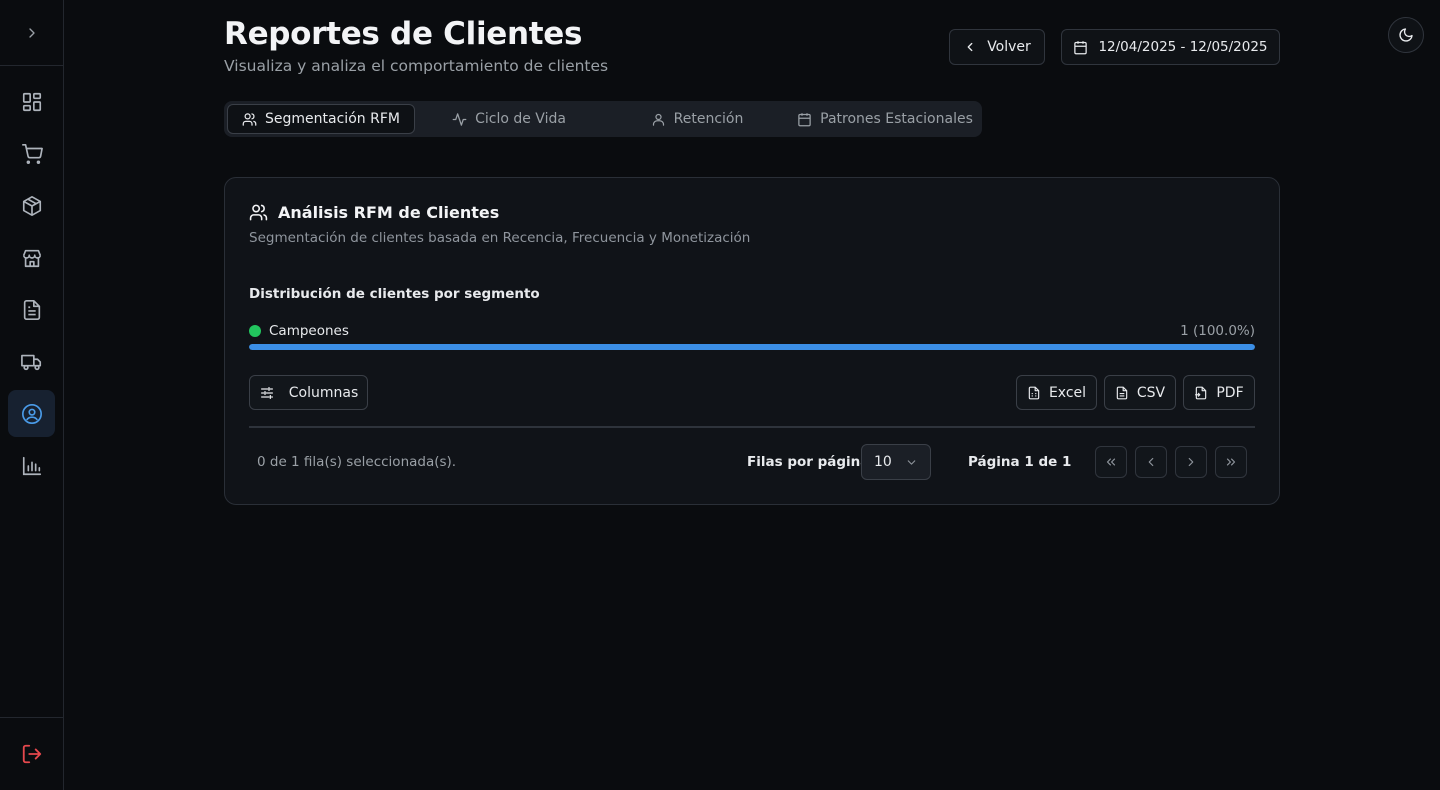 The height and width of the screenshot is (790, 1440). I want to click on tab-patrones-estacionales: Patrones Estacionales, so click(885, 119).